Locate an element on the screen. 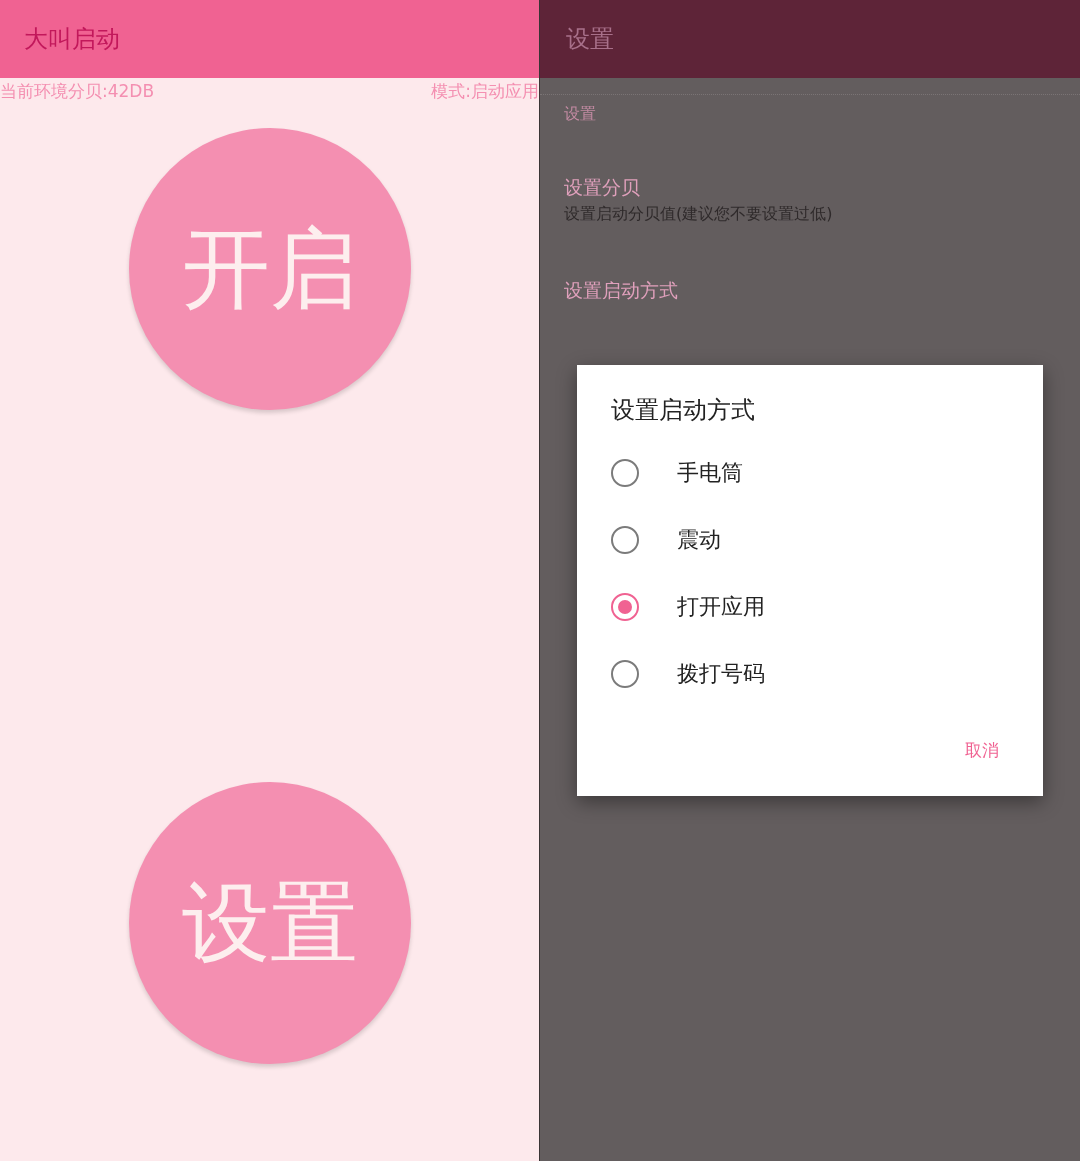 This screenshot has height=1161, width=1080. radio-option: 打开应用 is located at coordinates (711, 606).